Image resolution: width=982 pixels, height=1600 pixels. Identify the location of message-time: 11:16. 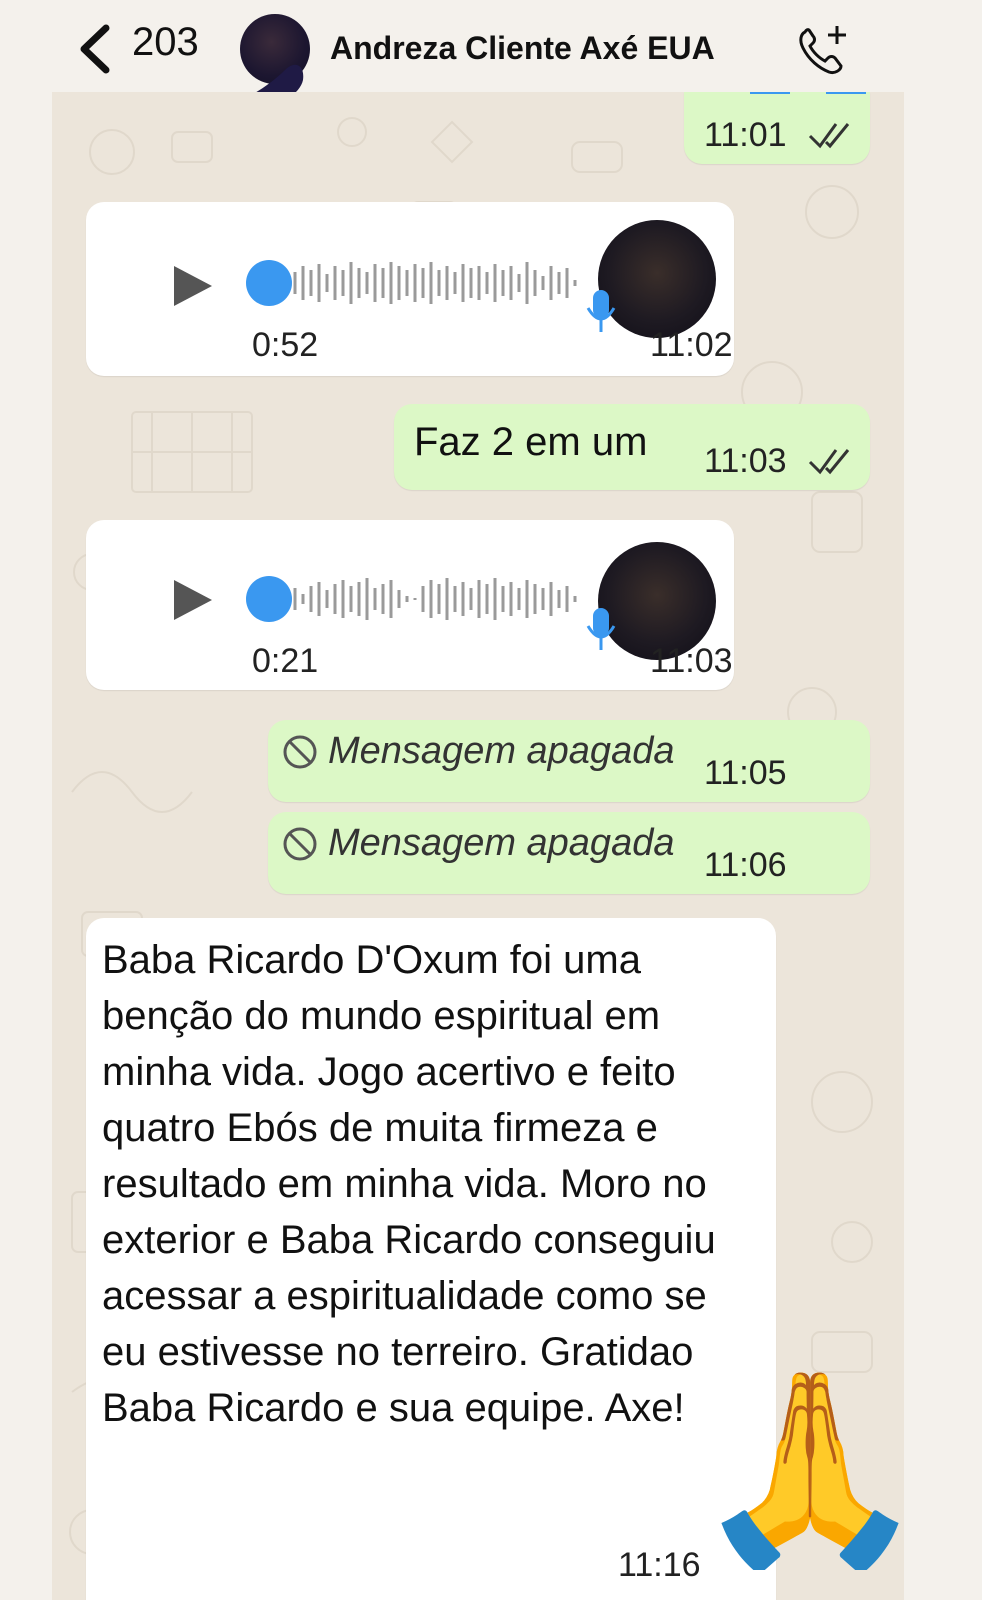
(659, 1565).